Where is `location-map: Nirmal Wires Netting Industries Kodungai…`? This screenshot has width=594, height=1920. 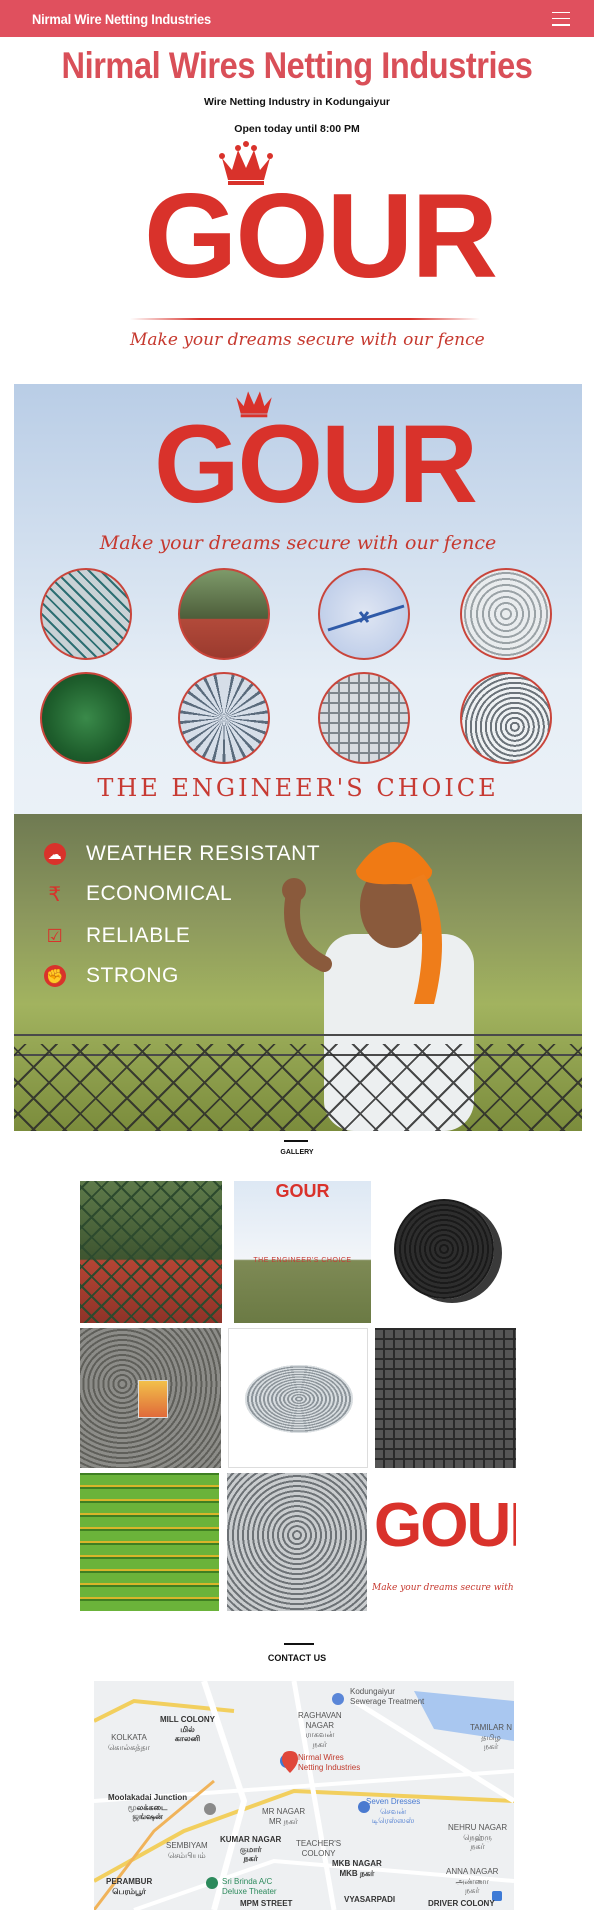
location-map: Nirmal Wires Netting Industries Kodungai… is located at coordinates (304, 1795).